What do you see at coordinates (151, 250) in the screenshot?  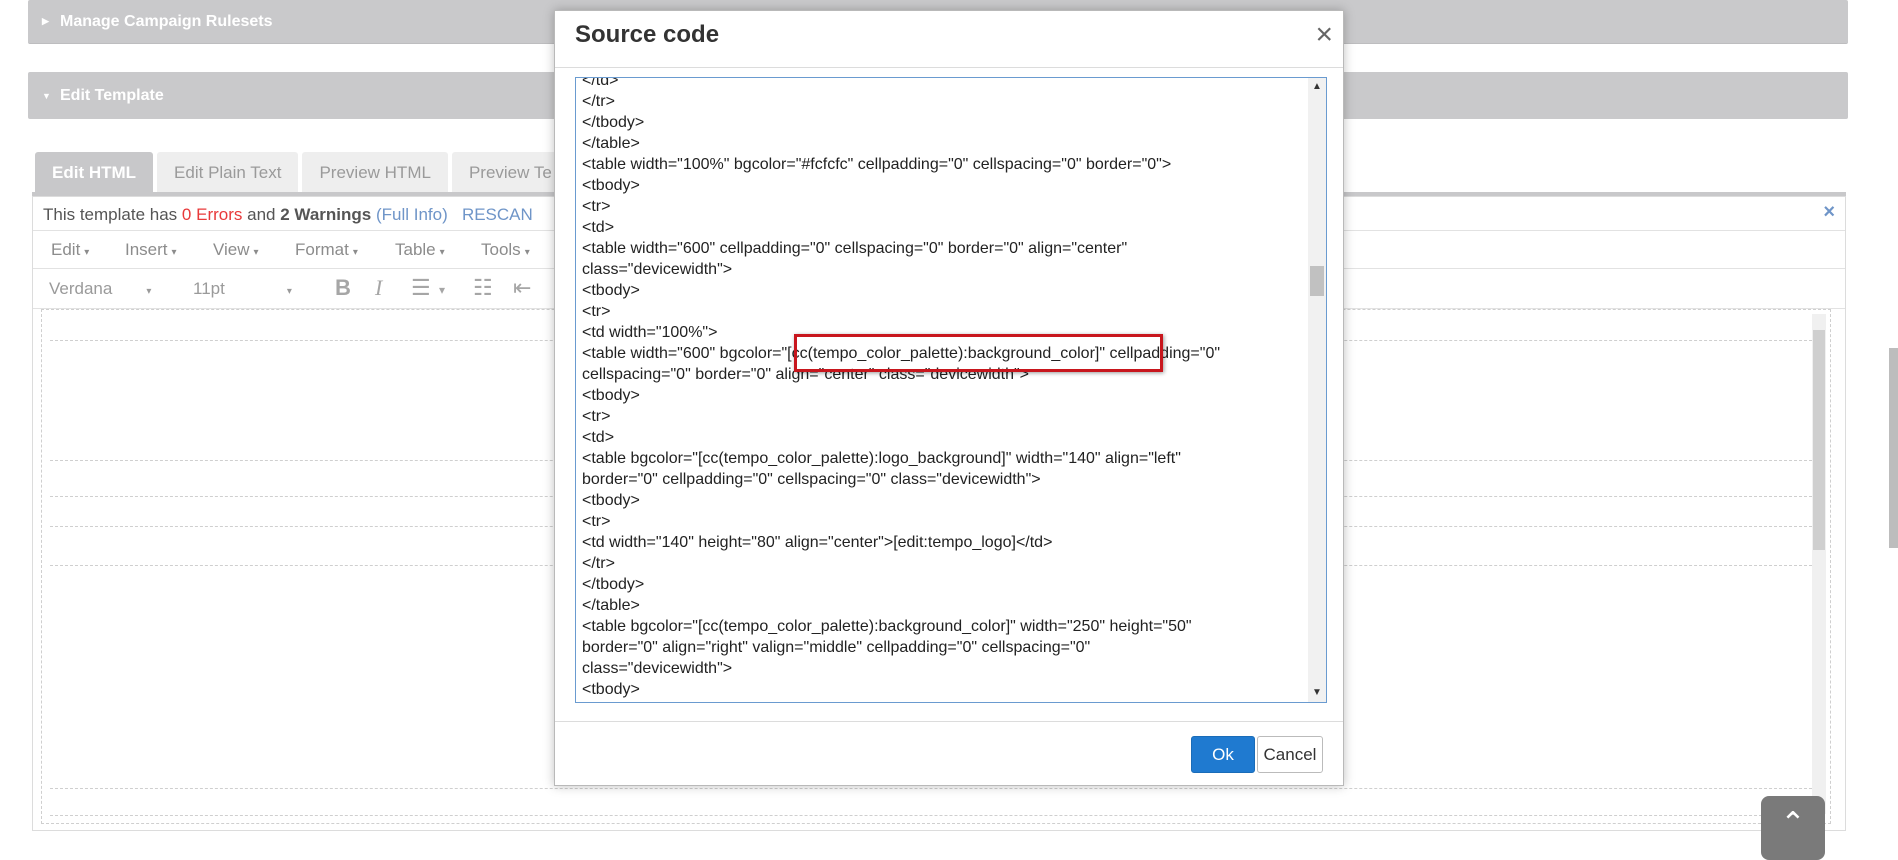 I see `menu-insert: Insert ▾` at bounding box center [151, 250].